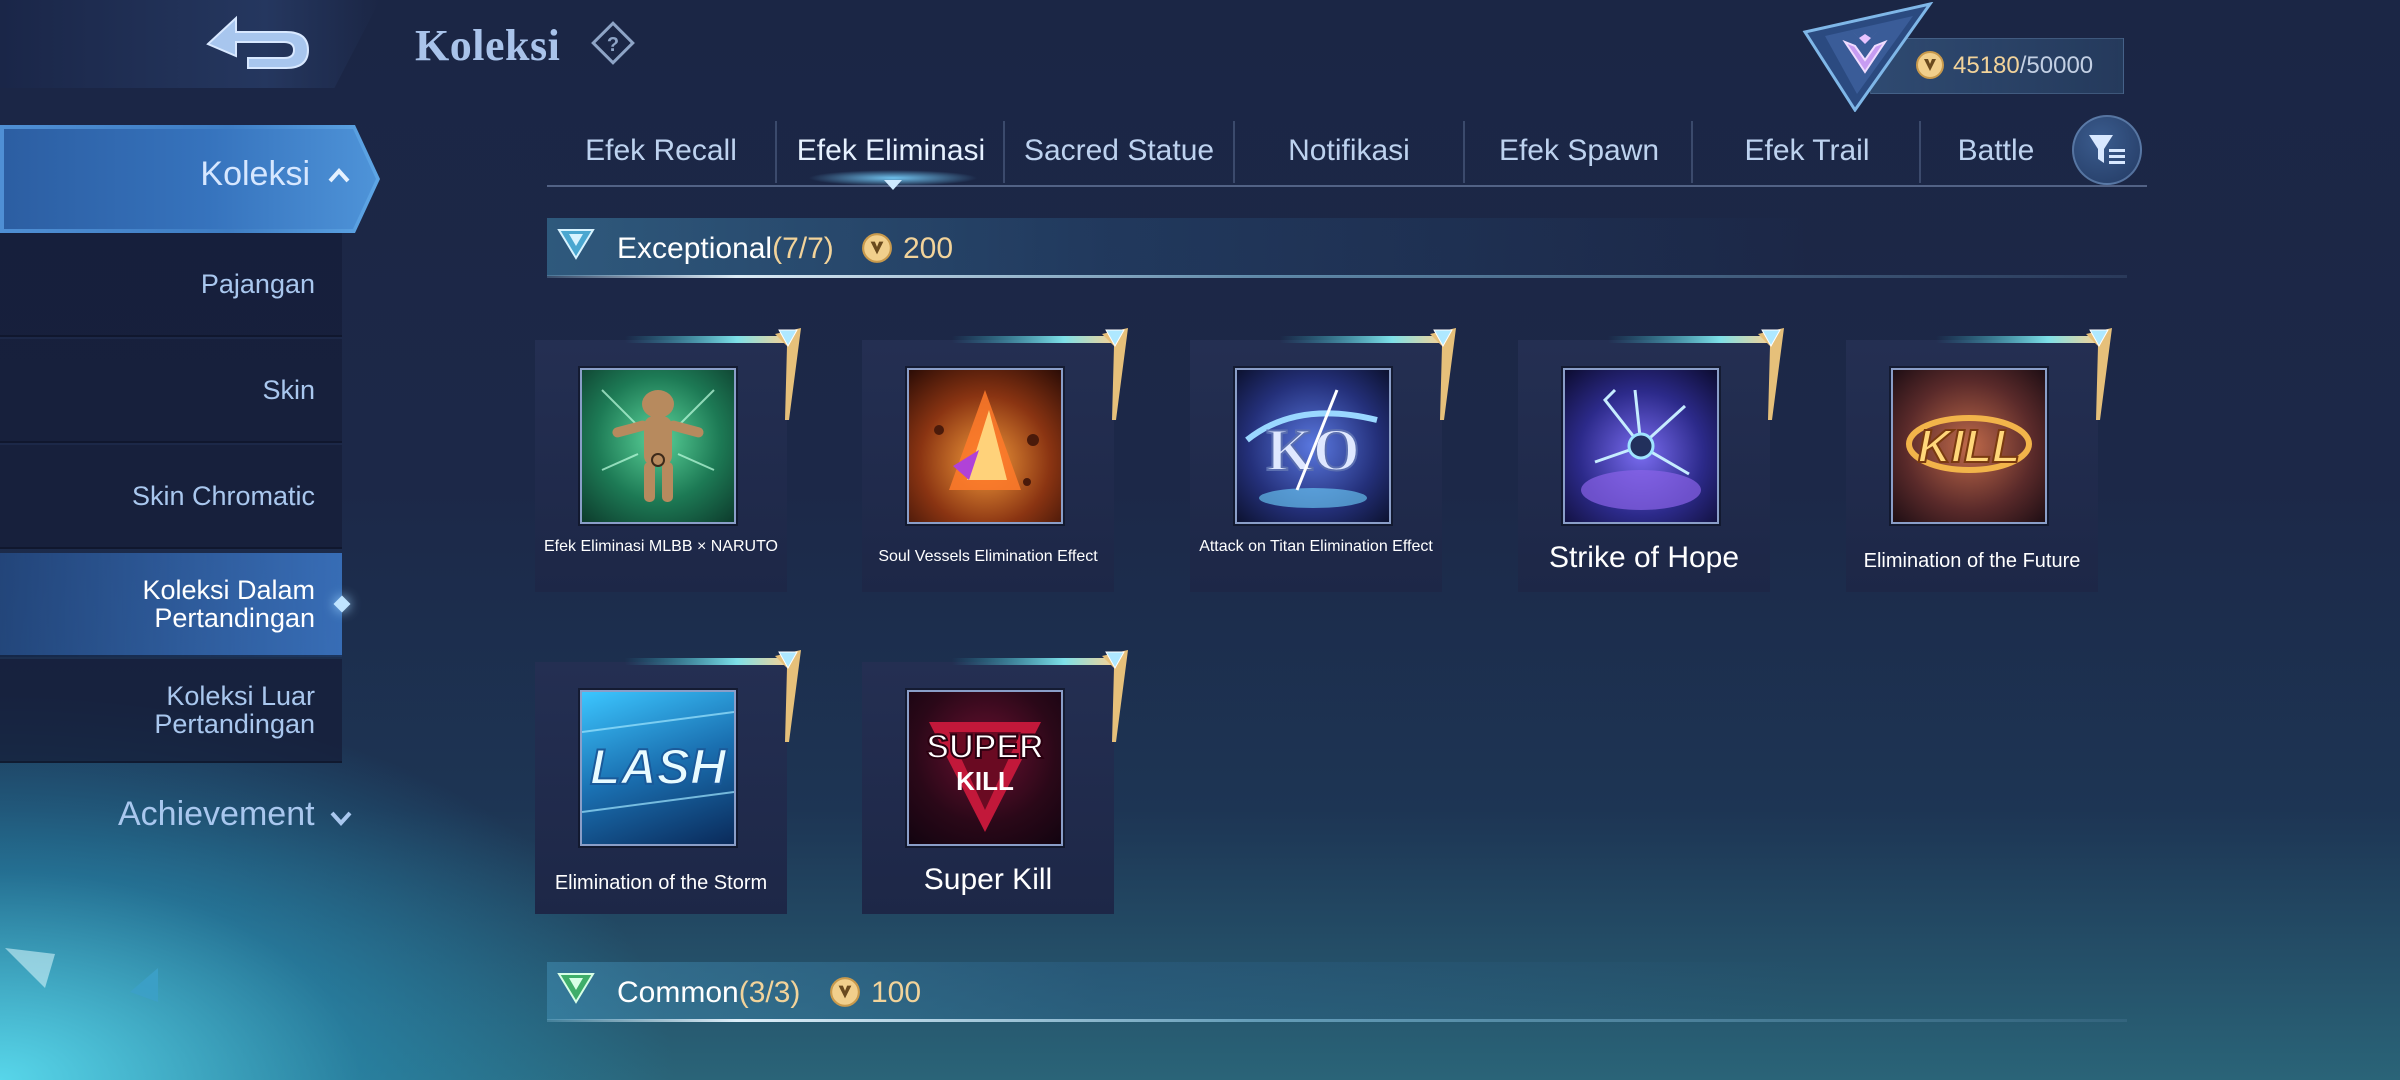  What do you see at coordinates (1316, 546) in the screenshot?
I see `item-name: Attack on Titan Elimination Effect` at bounding box center [1316, 546].